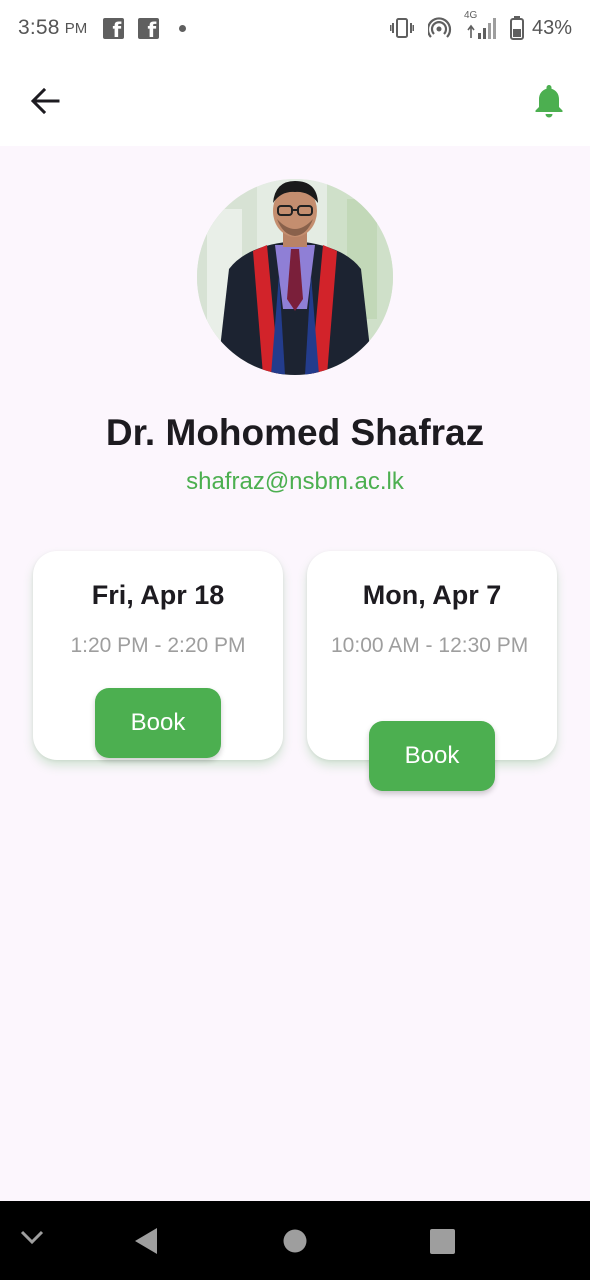  I want to click on recents-square-icon, so click(442, 1241).